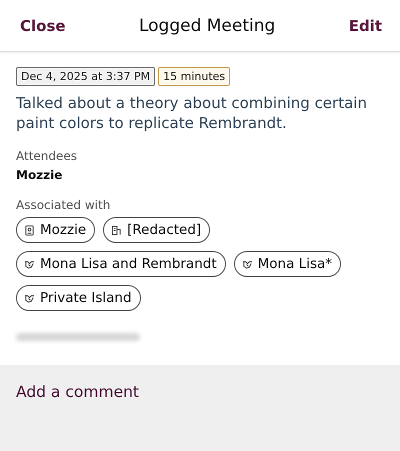 The width and height of the screenshot is (400, 451). Describe the element at coordinates (200, 392) in the screenshot. I see `comment-field: Add a comment` at that location.